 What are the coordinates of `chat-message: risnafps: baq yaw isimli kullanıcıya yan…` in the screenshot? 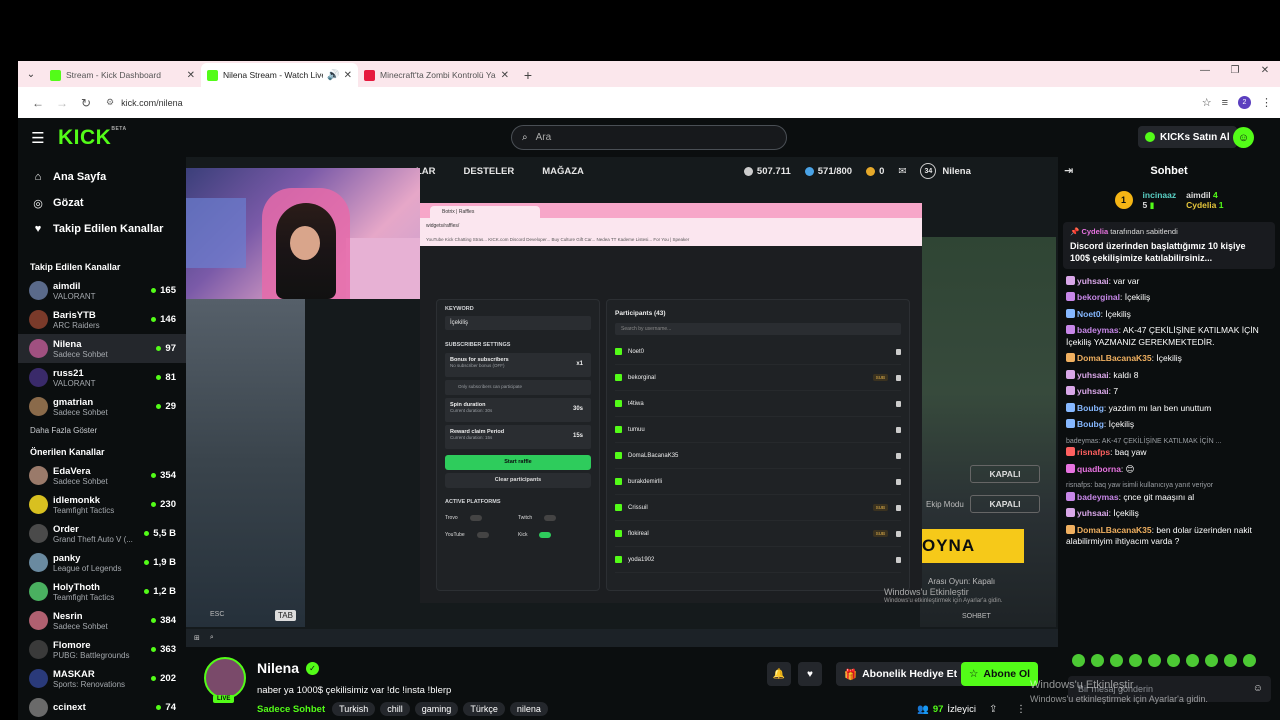 It's located at (1169, 492).